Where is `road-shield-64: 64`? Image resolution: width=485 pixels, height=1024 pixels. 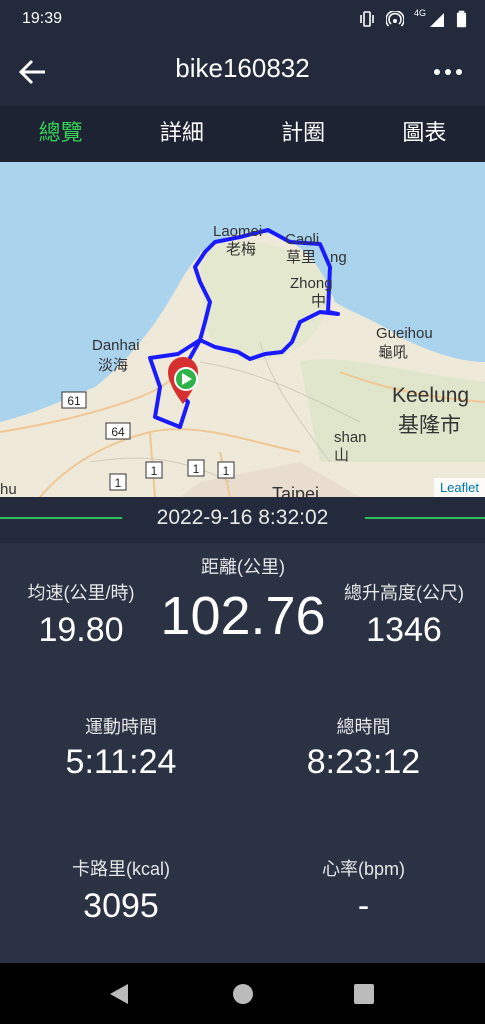
road-shield-64: 64 is located at coordinates (118, 432).